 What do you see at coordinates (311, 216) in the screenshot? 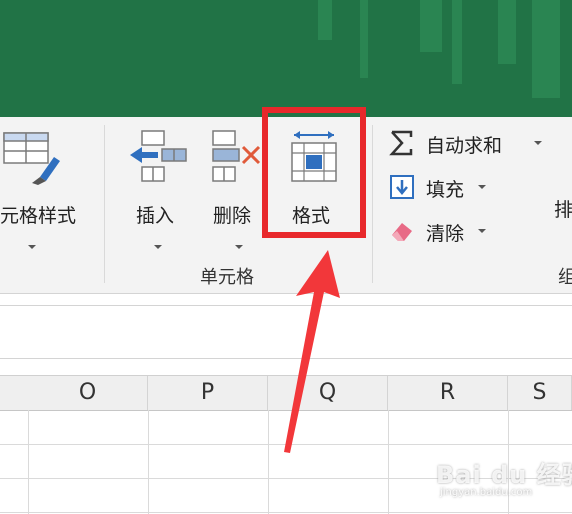
I see `format-label: 格式` at bounding box center [311, 216].